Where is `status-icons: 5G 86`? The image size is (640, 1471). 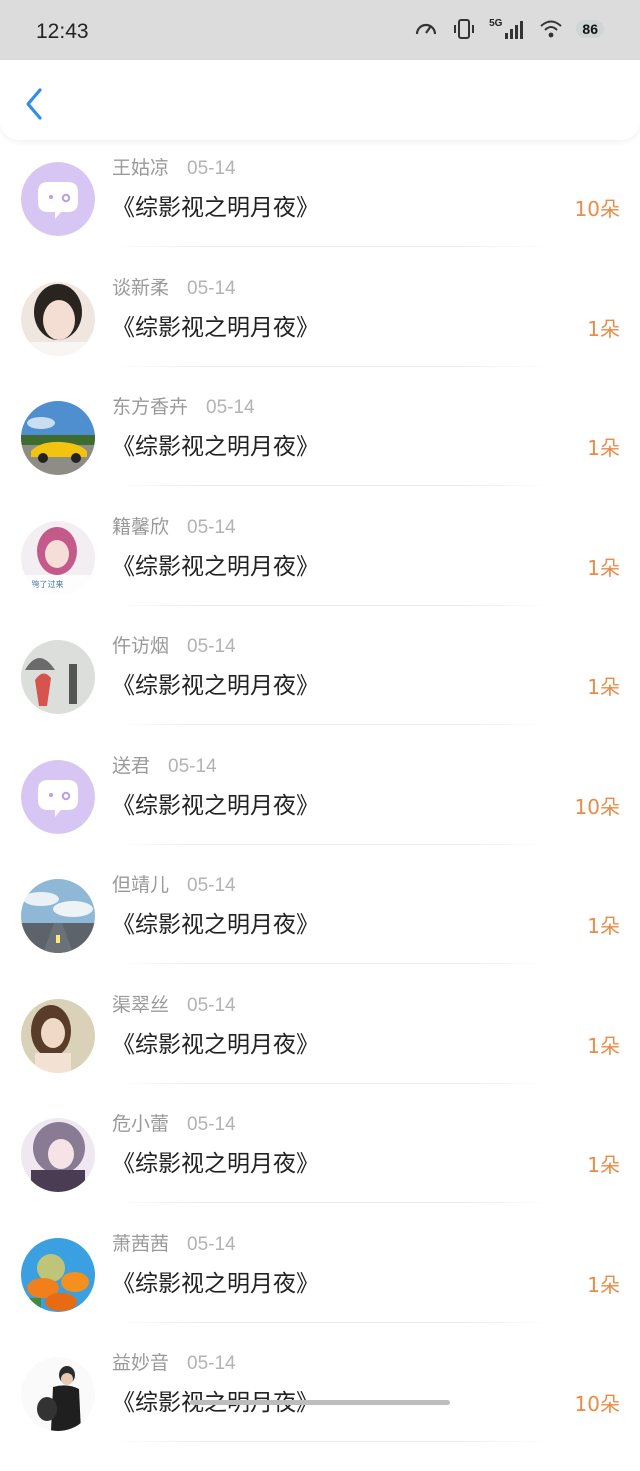
status-icons: 5G 86 is located at coordinates (508, 29).